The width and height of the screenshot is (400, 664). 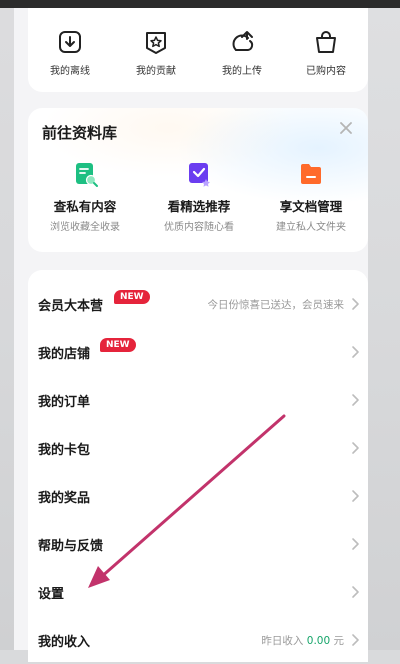 I want to click on income-hint-suffix: 元, so click(x=339, y=641).